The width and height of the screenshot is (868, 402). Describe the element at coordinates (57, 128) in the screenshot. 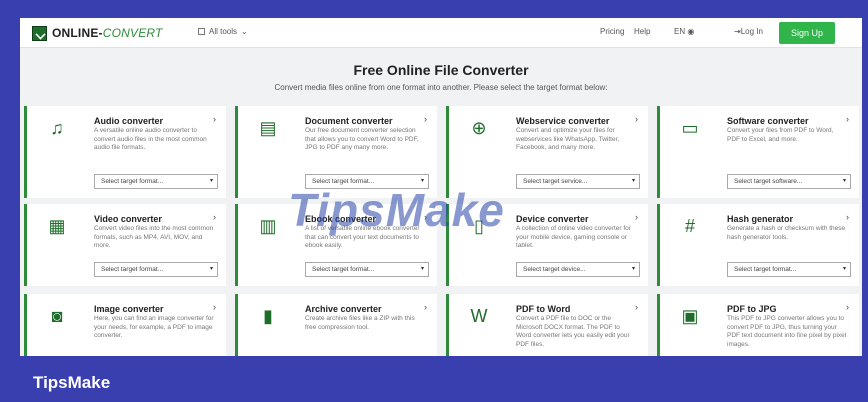

I see `music-note-icon: ♫` at that location.